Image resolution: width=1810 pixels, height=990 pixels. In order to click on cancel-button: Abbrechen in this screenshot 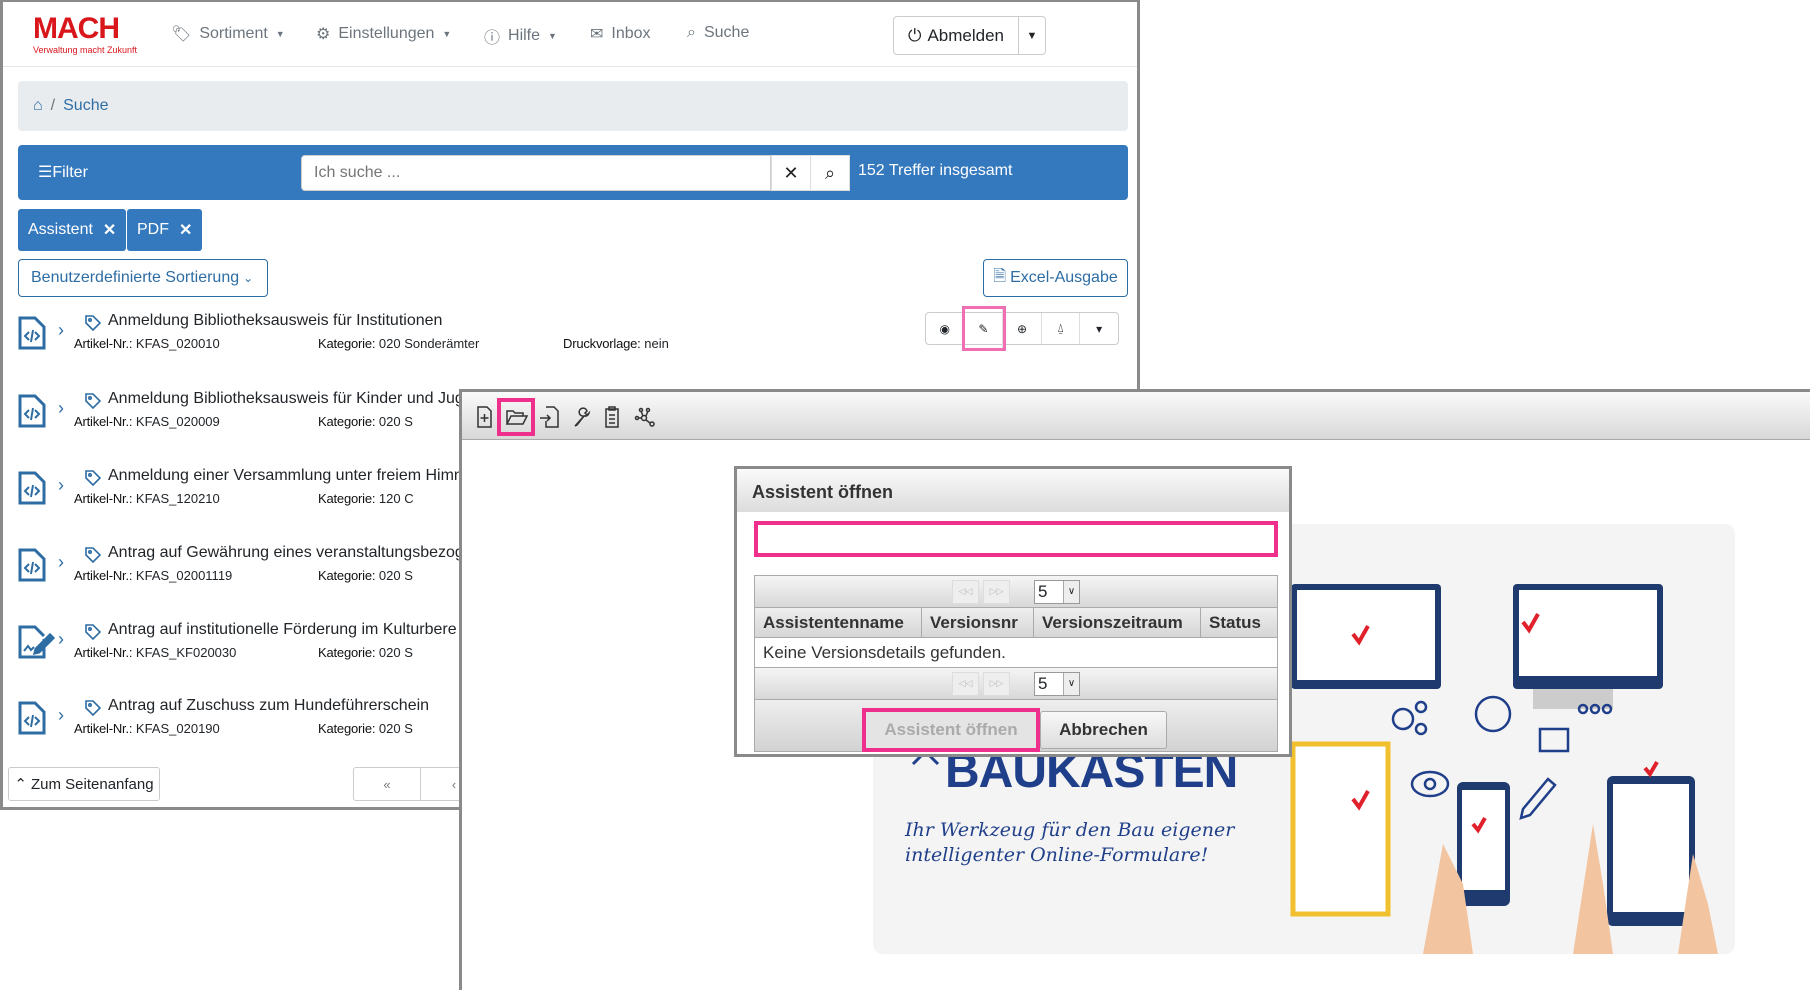, I will do `click(1103, 730)`.